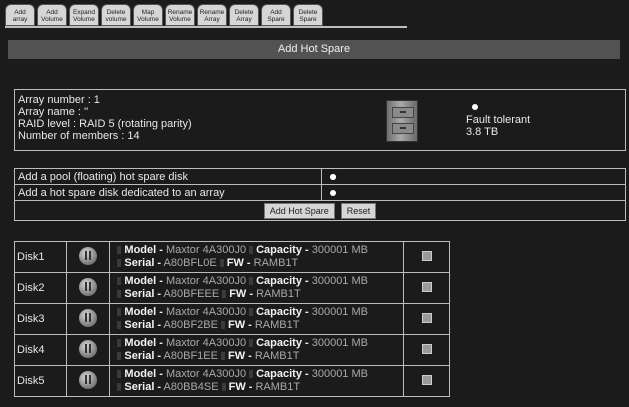  I want to click on tab-rename-array: Rename Array, so click(212, 15).